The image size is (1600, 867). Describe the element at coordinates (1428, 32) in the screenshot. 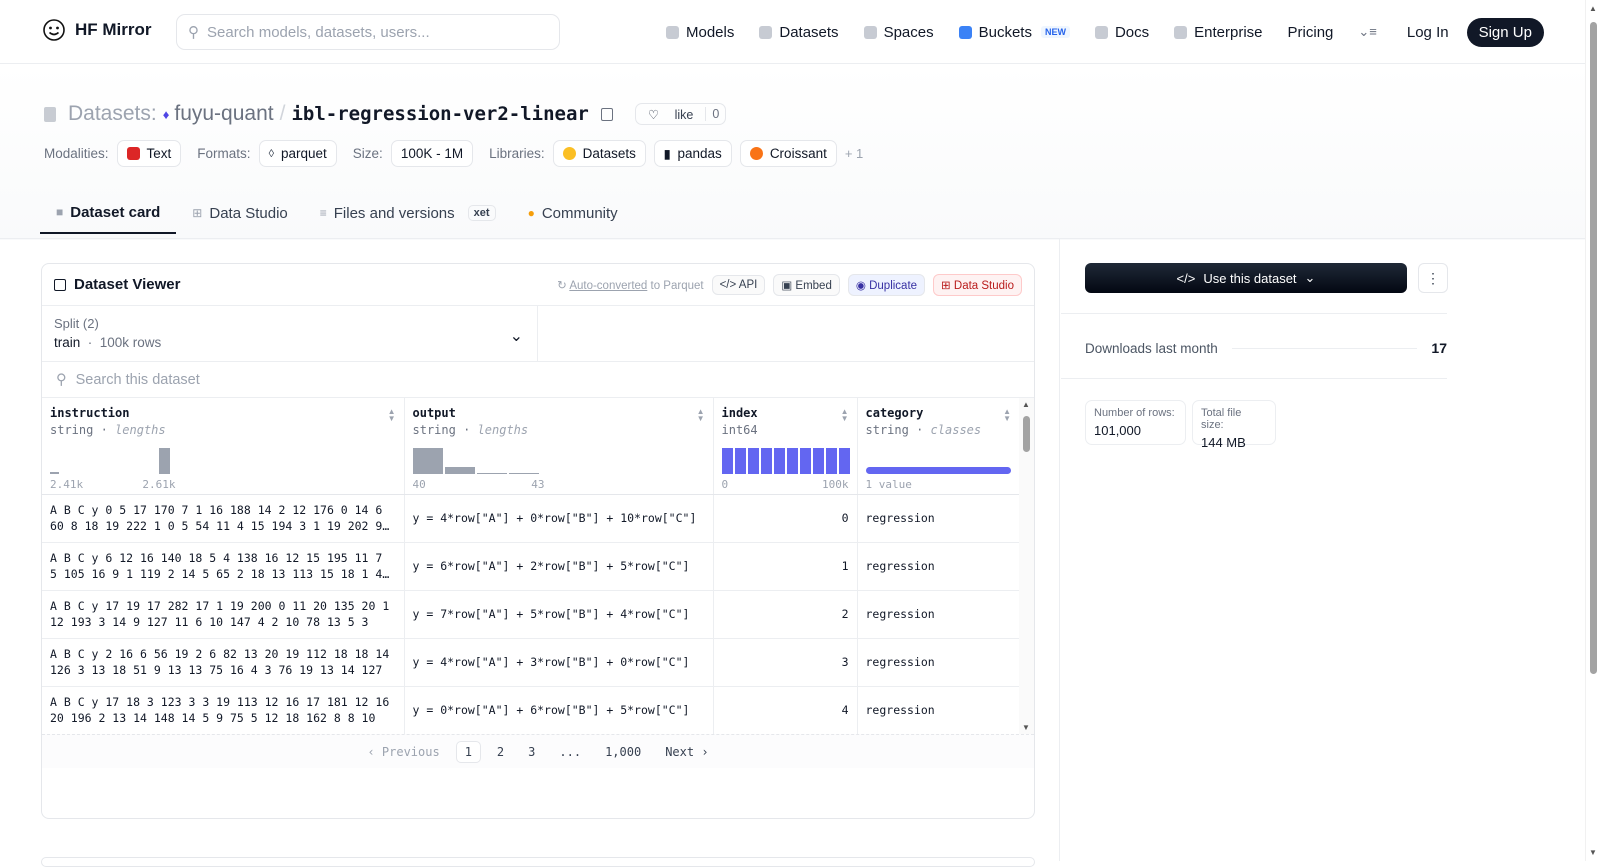

I see `login-link: Log In` at that location.